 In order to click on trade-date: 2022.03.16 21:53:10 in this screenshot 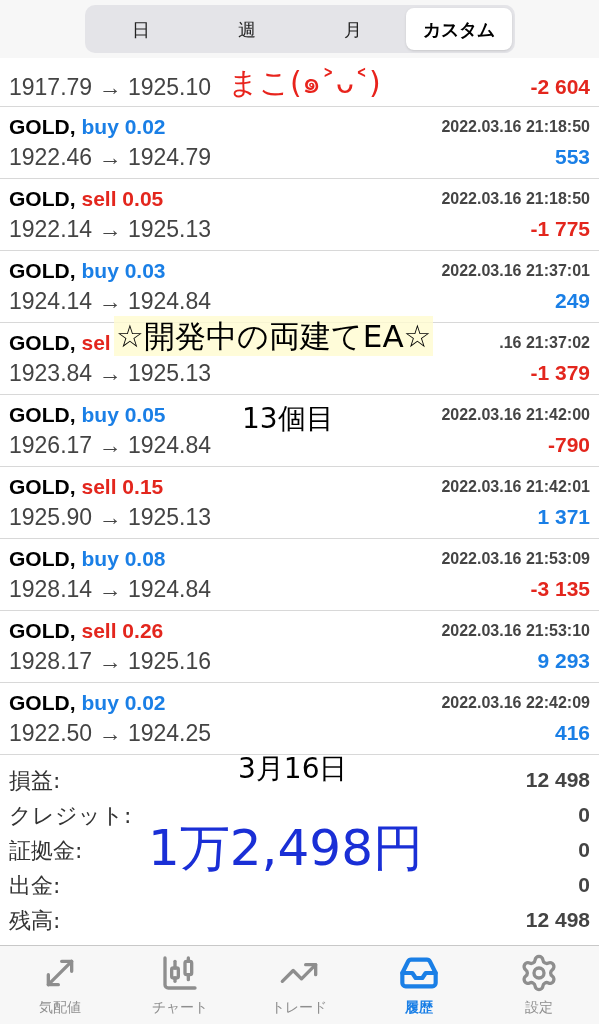, I will do `click(515, 631)`.